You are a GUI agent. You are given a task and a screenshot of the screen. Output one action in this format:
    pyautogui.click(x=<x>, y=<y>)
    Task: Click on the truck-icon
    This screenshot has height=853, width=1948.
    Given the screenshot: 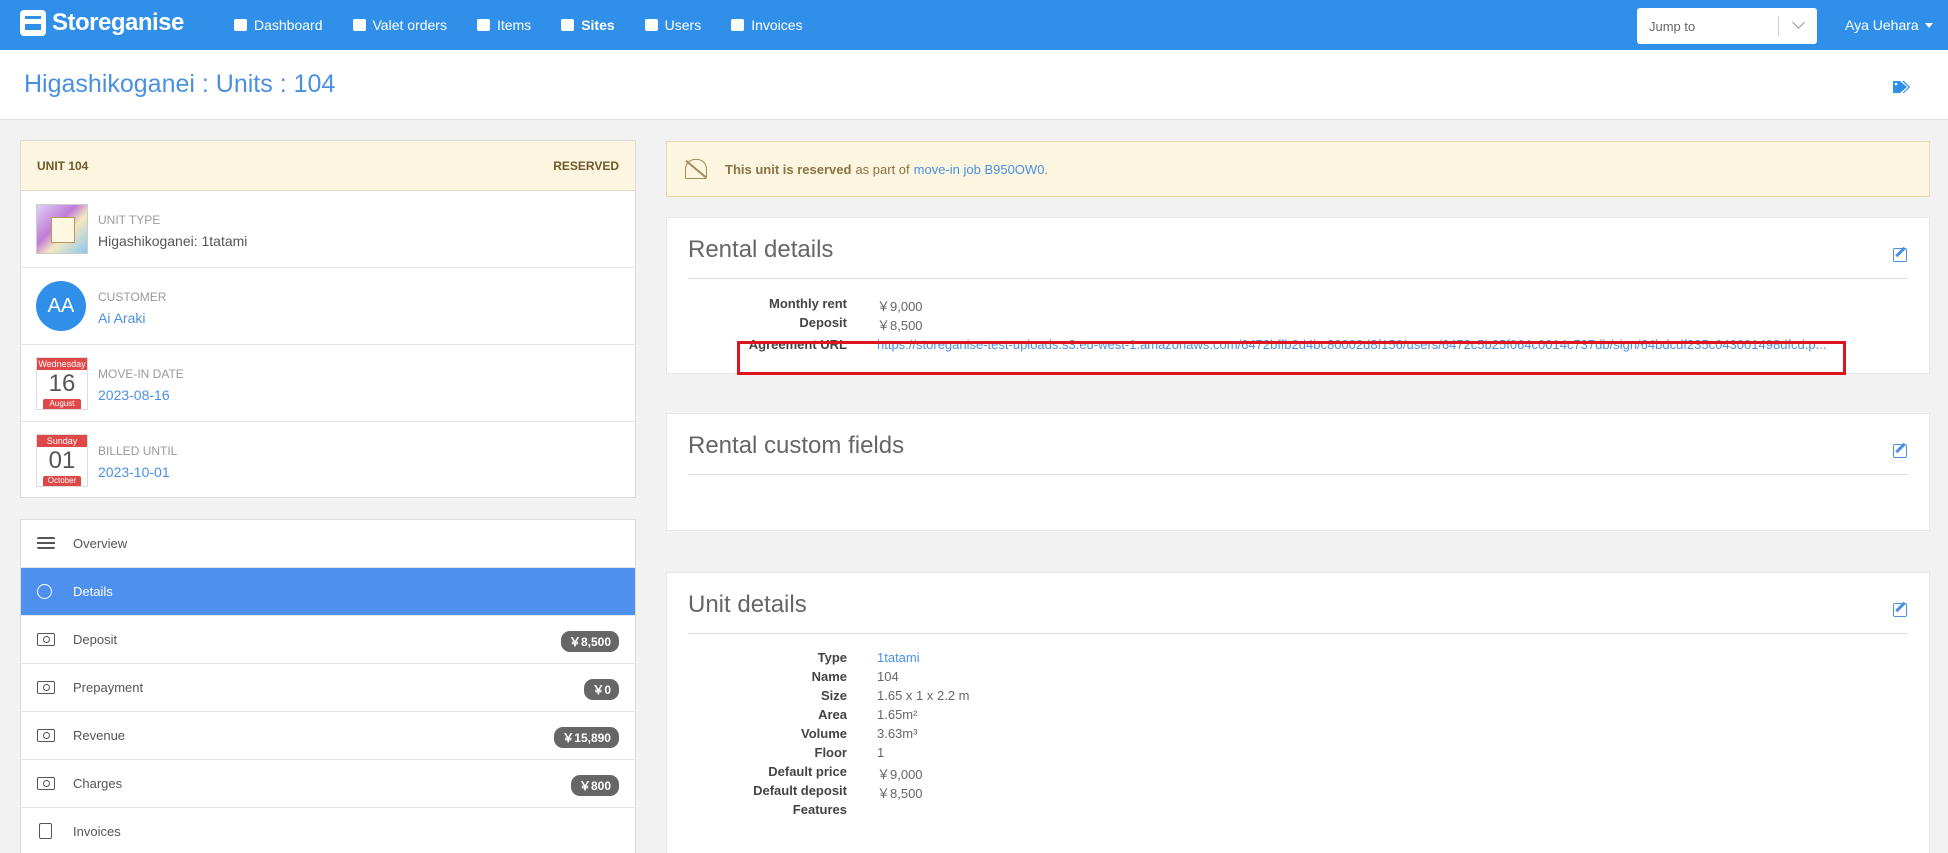 What is the action you would take?
    pyautogui.click(x=359, y=25)
    